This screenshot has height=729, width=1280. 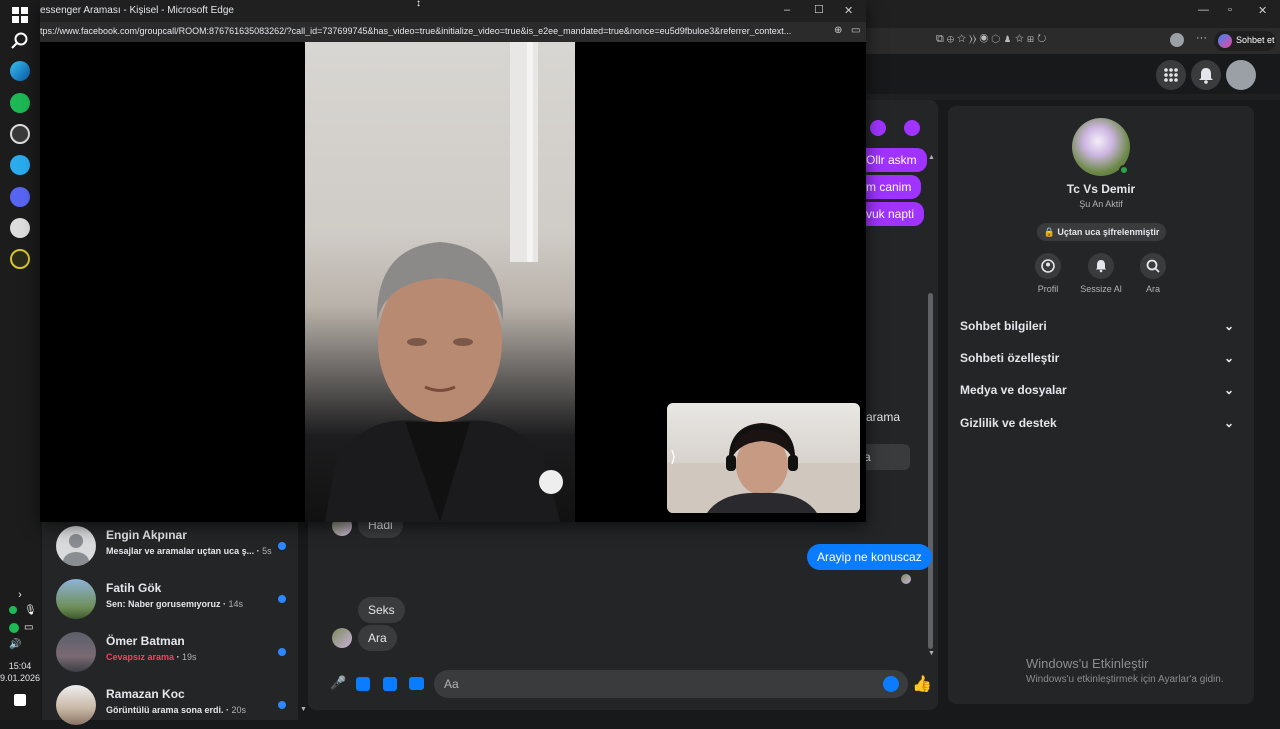 What do you see at coordinates (912, 128) in the screenshot?
I see `info-icon` at bounding box center [912, 128].